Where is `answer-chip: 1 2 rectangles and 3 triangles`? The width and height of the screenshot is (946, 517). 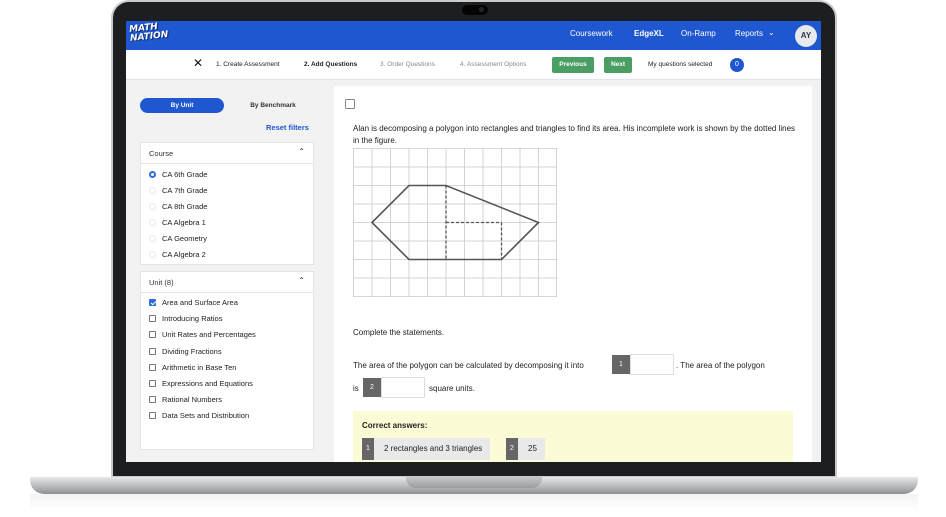 answer-chip: 1 2 rectangles and 3 triangles is located at coordinates (426, 449).